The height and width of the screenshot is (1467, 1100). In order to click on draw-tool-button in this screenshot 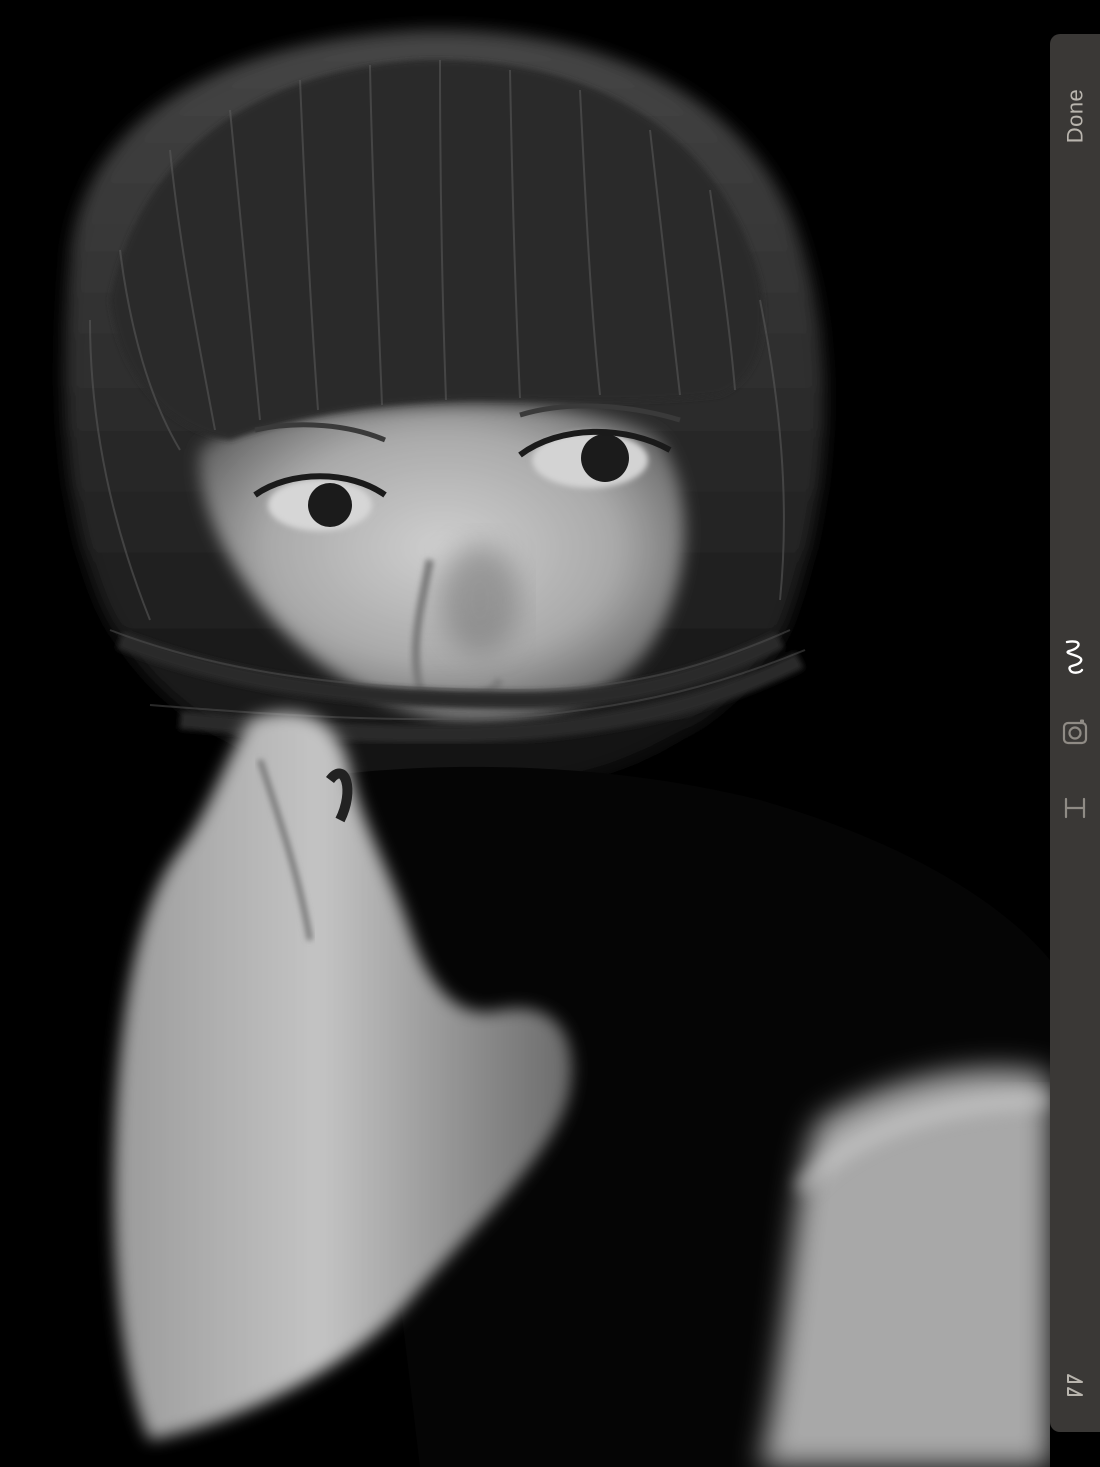, I will do `click(1075, 656)`.